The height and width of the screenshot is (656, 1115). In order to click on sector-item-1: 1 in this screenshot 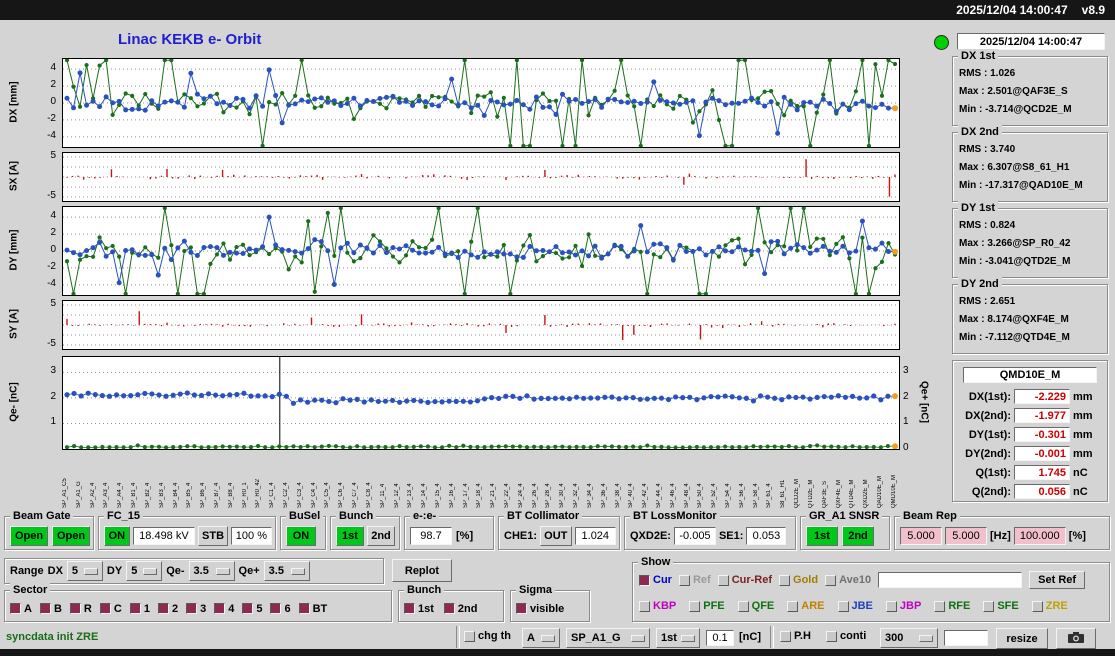, I will do `click(139, 609)`.